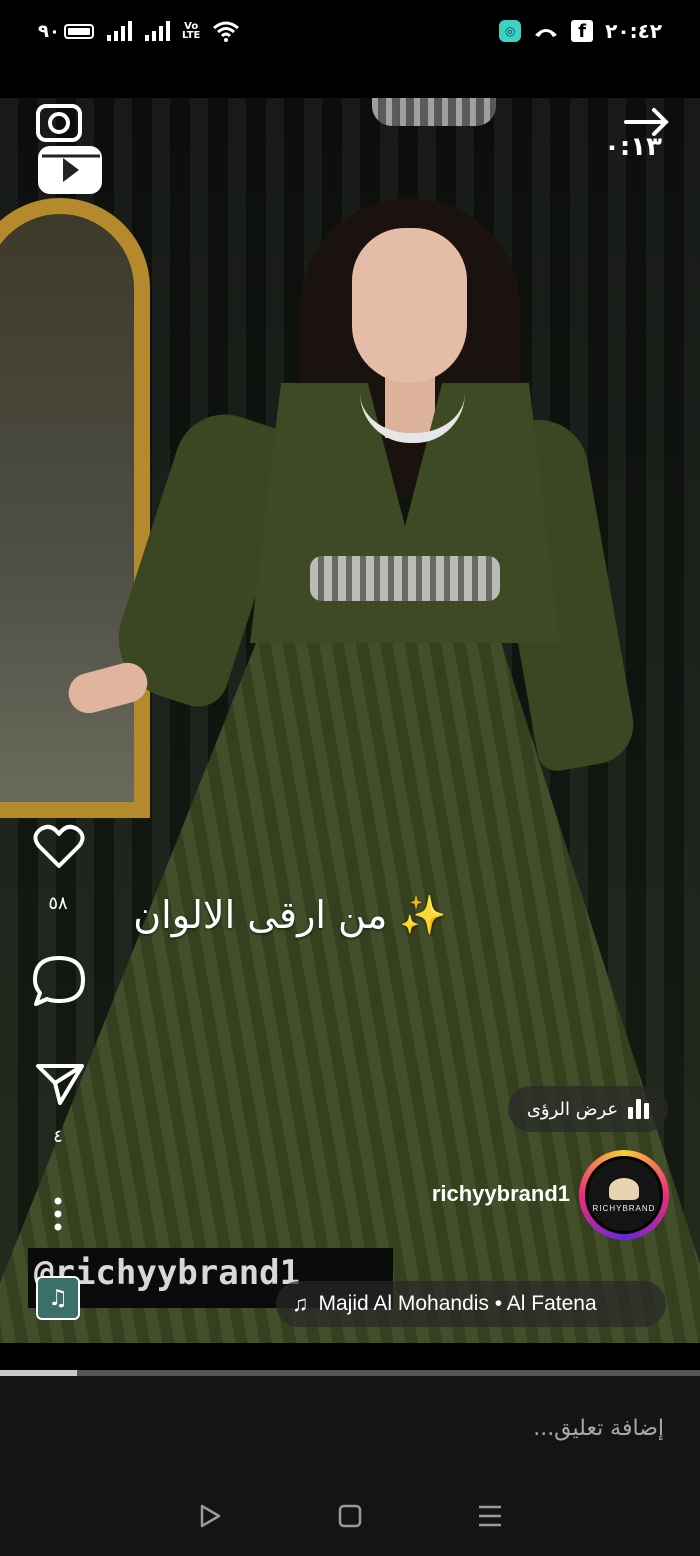 The height and width of the screenshot is (1556, 700). I want to click on share-button, so click(60, 1083).